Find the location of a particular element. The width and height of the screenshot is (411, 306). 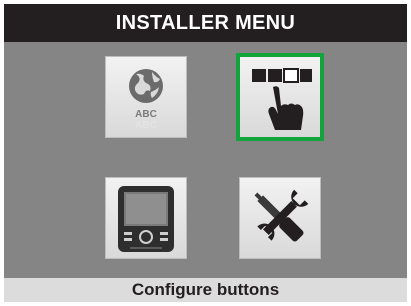

hand-press-button-icon is located at coordinates (282, 99).